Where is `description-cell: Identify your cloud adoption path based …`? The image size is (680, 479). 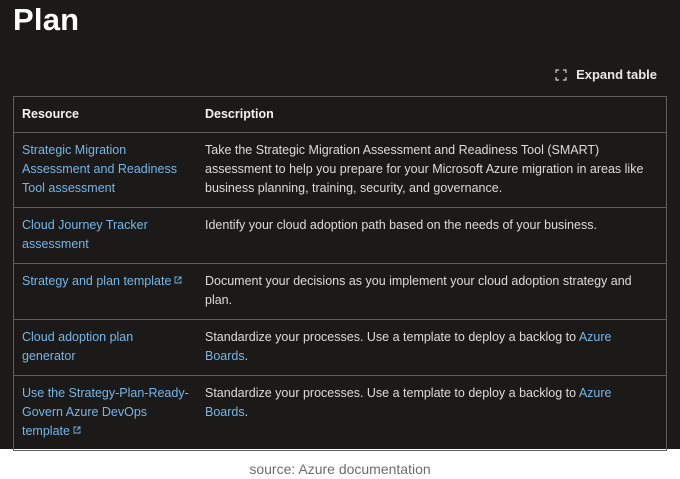
description-cell: Identify your cloud adoption path based … is located at coordinates (432, 235).